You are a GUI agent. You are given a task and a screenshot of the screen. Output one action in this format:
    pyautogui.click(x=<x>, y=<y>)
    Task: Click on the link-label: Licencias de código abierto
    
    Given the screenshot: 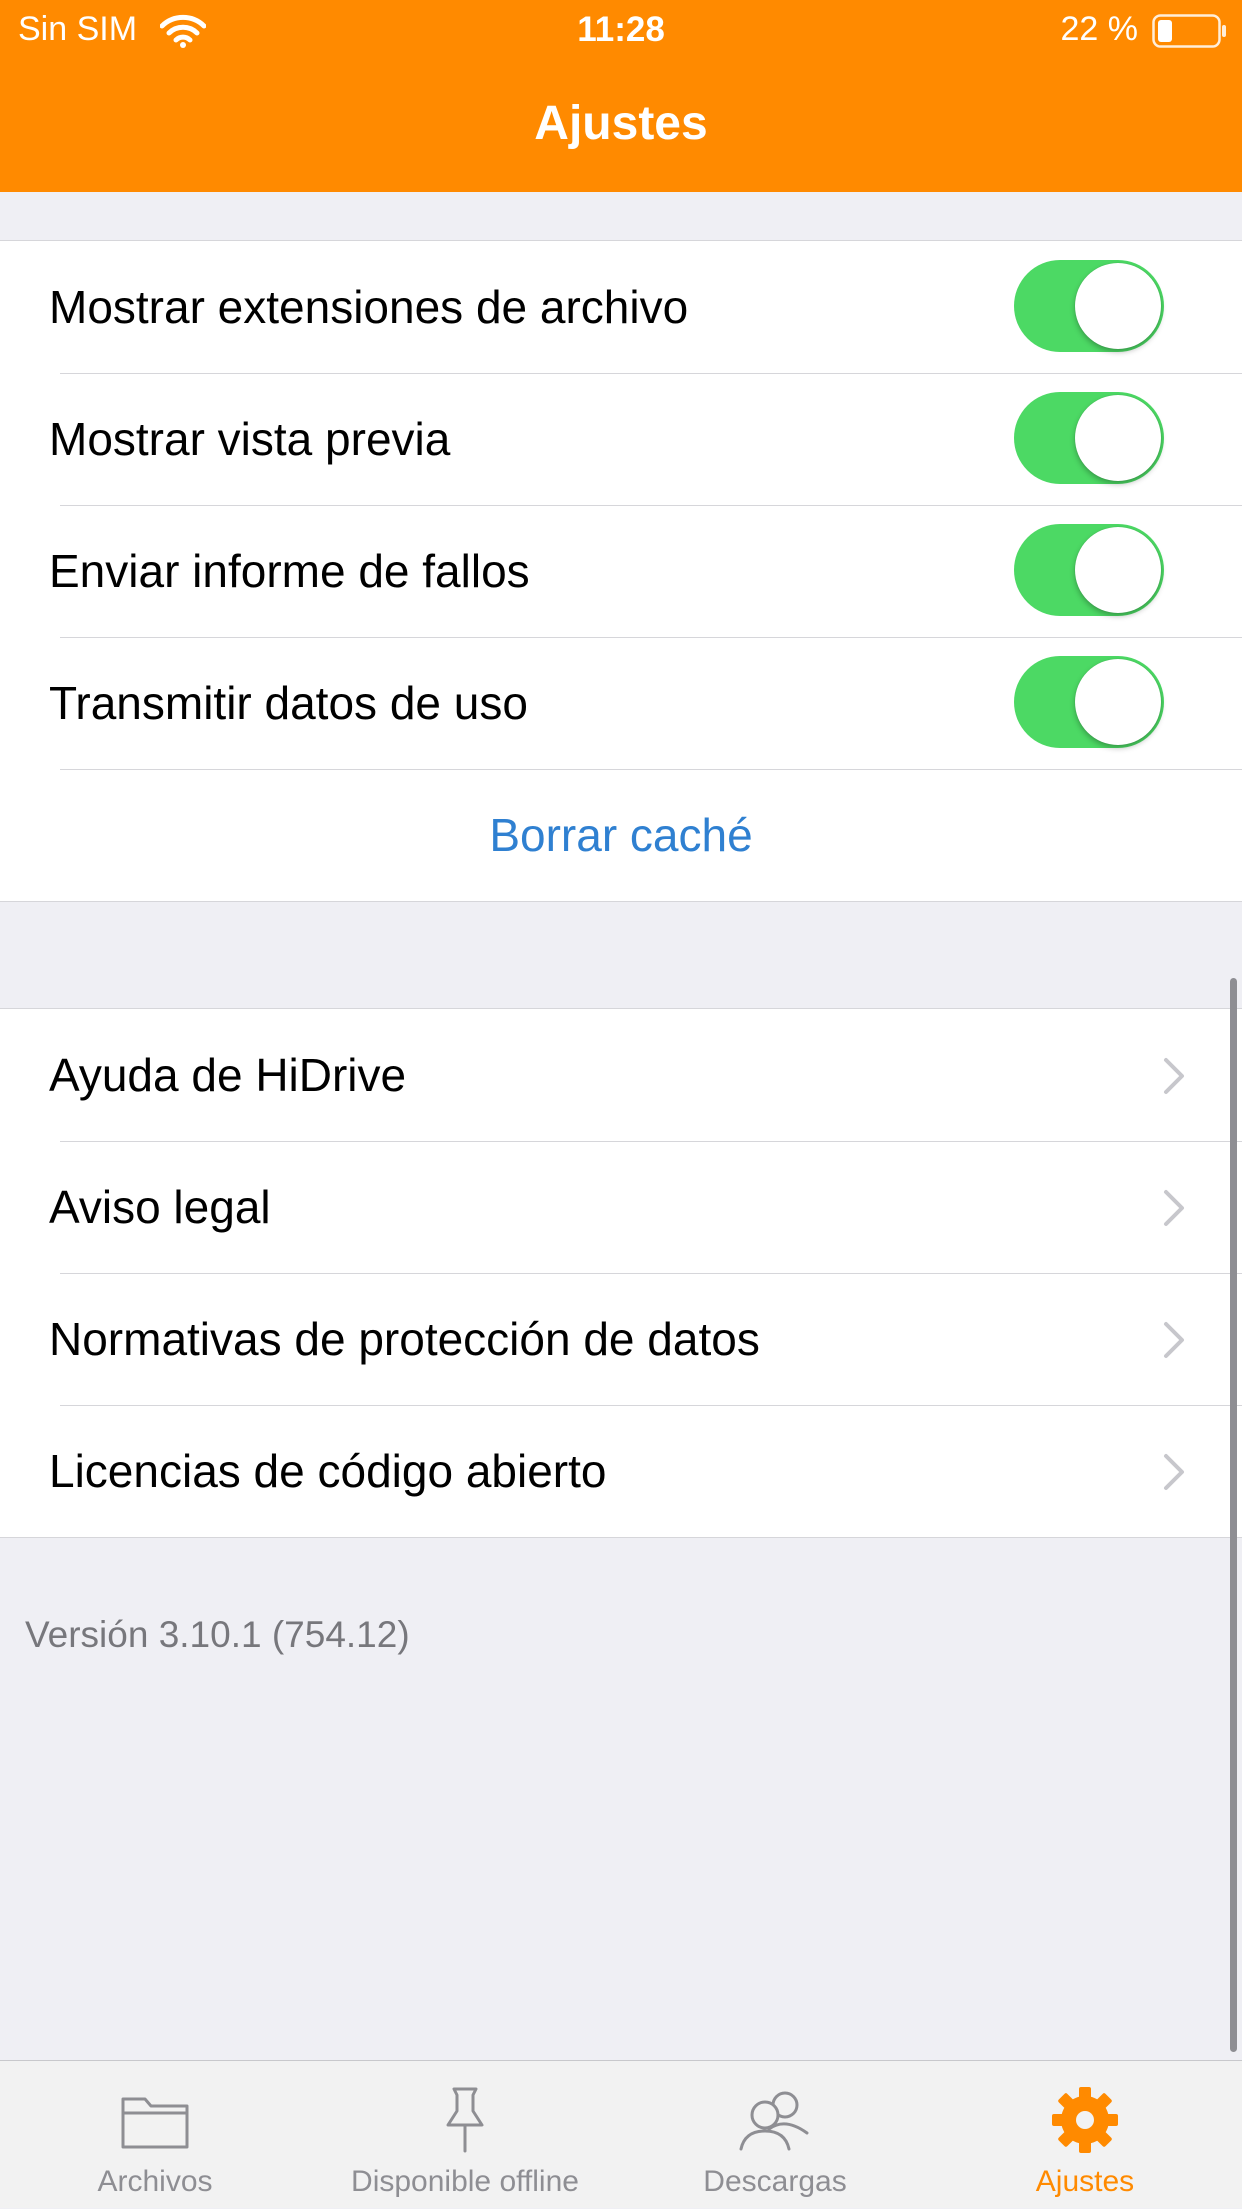 What is the action you would take?
    pyautogui.click(x=328, y=1471)
    